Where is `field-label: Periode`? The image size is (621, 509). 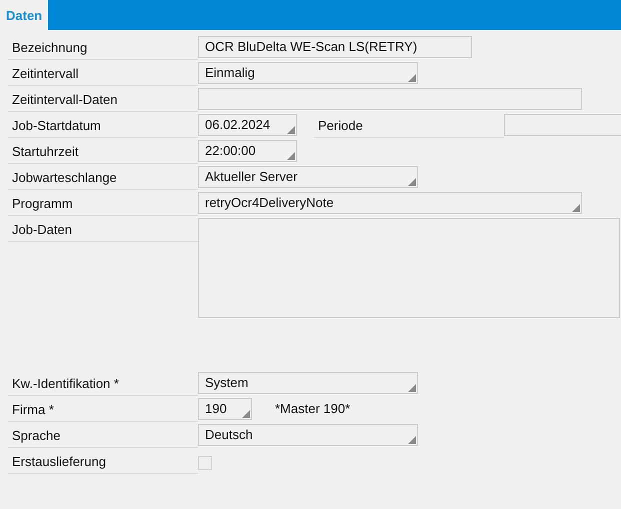 field-label: Periode is located at coordinates (409, 126).